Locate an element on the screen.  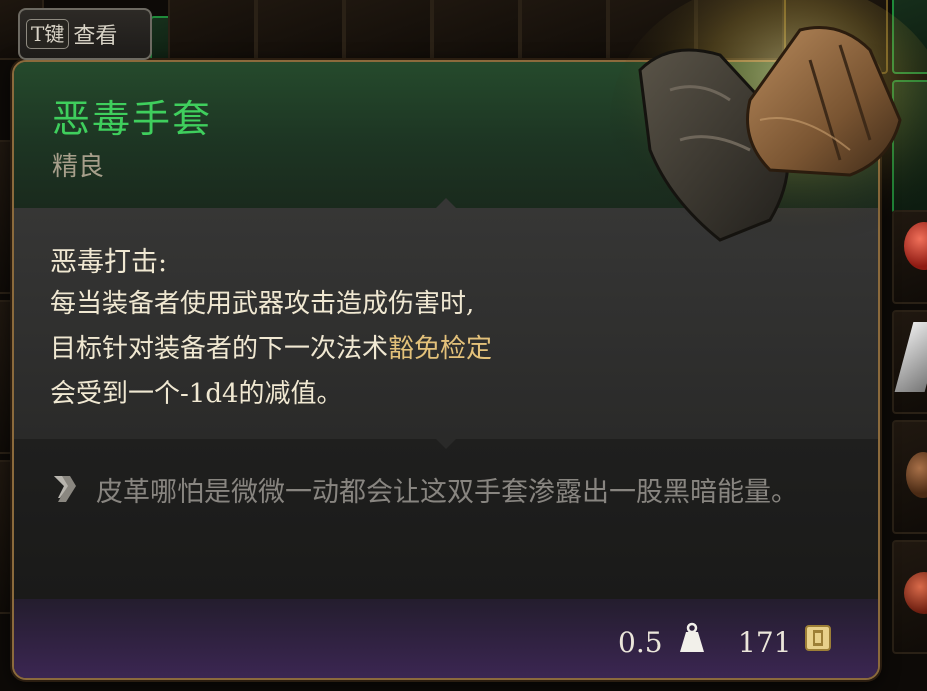
apple-icon is located at coordinates (915, 246).